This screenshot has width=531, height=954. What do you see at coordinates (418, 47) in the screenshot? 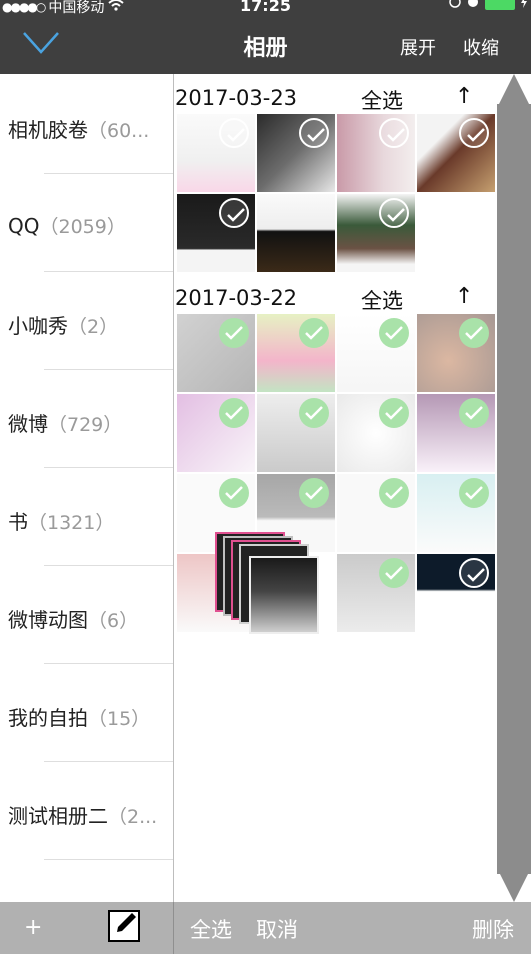
I see `expand-button: 展开` at bounding box center [418, 47].